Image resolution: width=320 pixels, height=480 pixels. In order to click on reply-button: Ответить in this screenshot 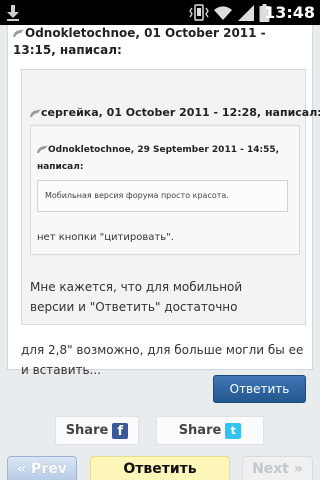, I will do `click(259, 389)`.